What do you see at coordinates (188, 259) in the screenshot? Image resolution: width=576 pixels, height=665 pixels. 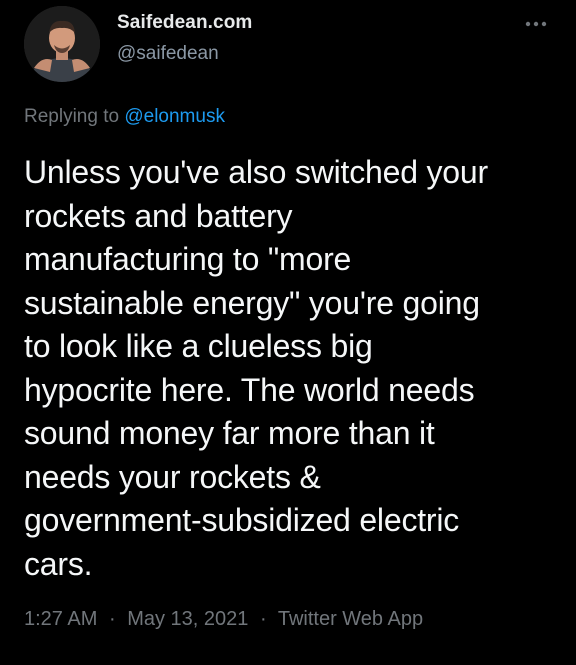 I see `tweet-text-line: manufacturing to "more` at bounding box center [188, 259].